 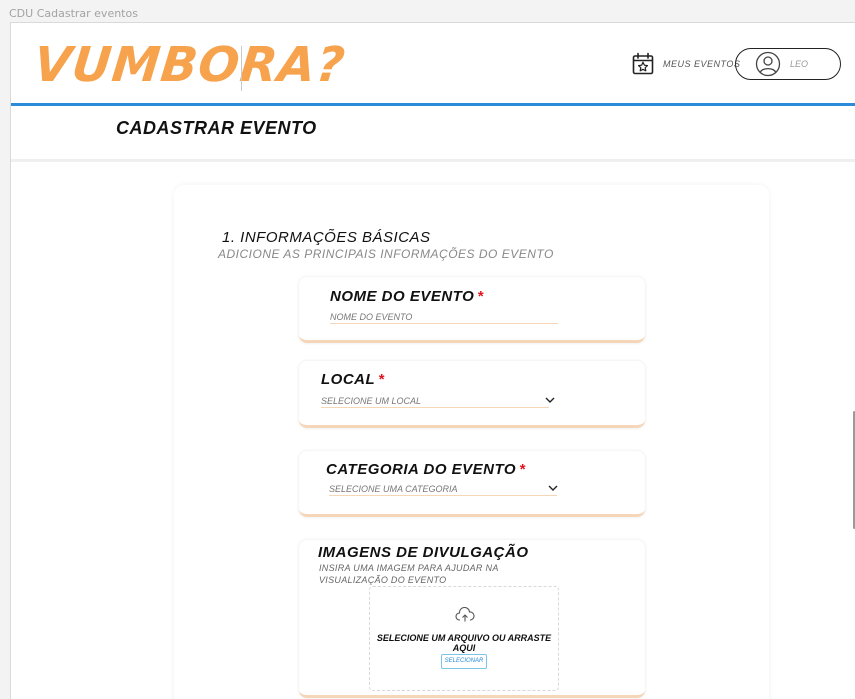 What do you see at coordinates (643, 63) in the screenshot?
I see `calendar-star-icon` at bounding box center [643, 63].